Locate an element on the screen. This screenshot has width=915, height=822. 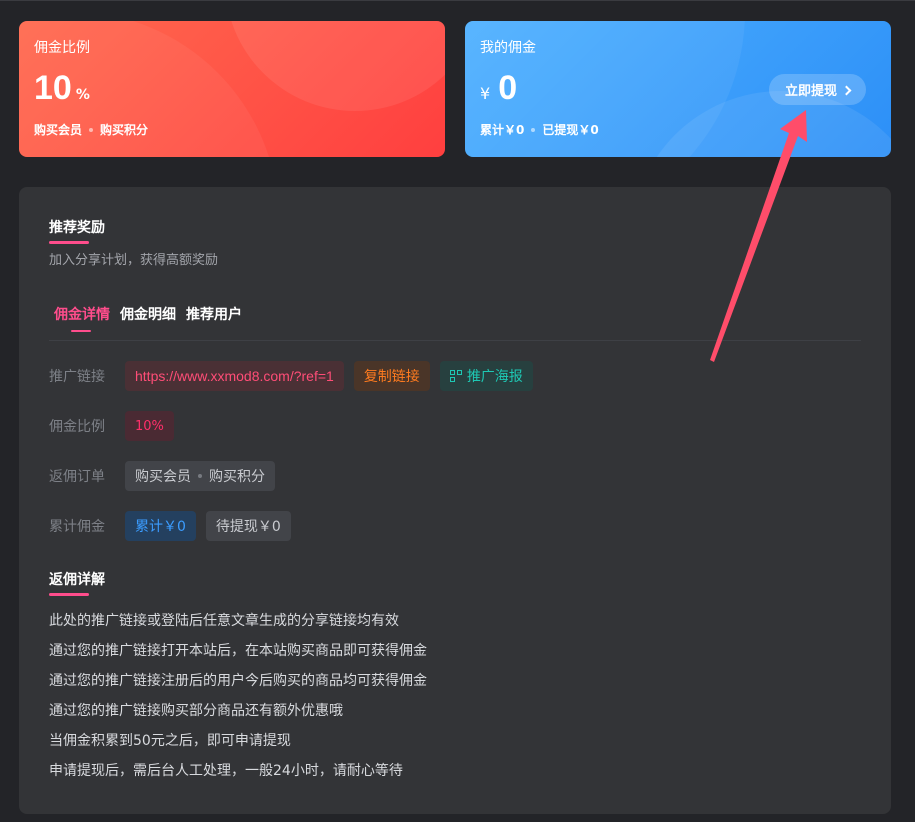
ratio-value: 10 % is located at coordinates (232, 91).